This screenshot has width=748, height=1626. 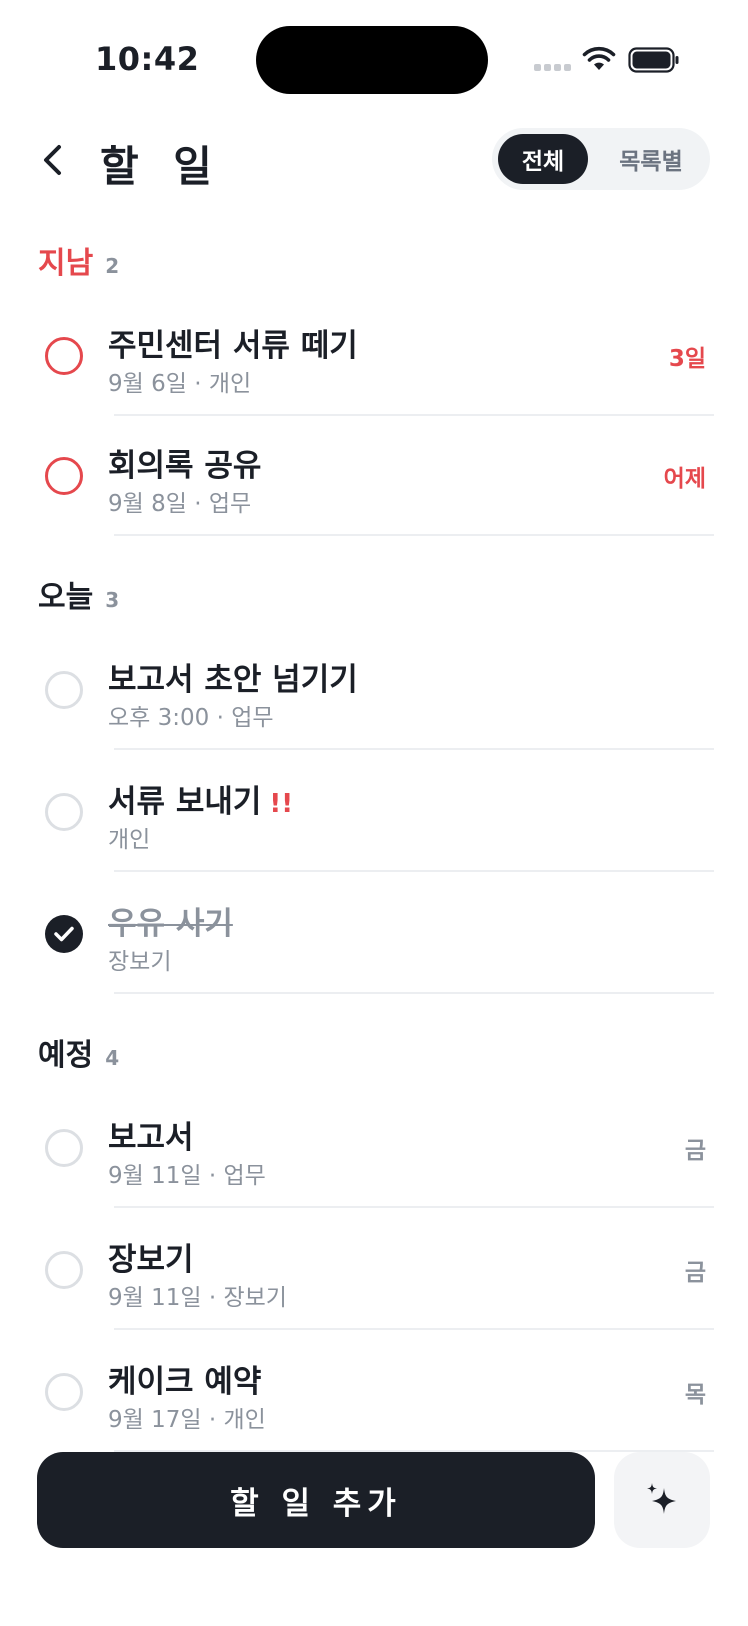 What do you see at coordinates (140, 962) in the screenshot?
I see `task-meta: 장보기` at bounding box center [140, 962].